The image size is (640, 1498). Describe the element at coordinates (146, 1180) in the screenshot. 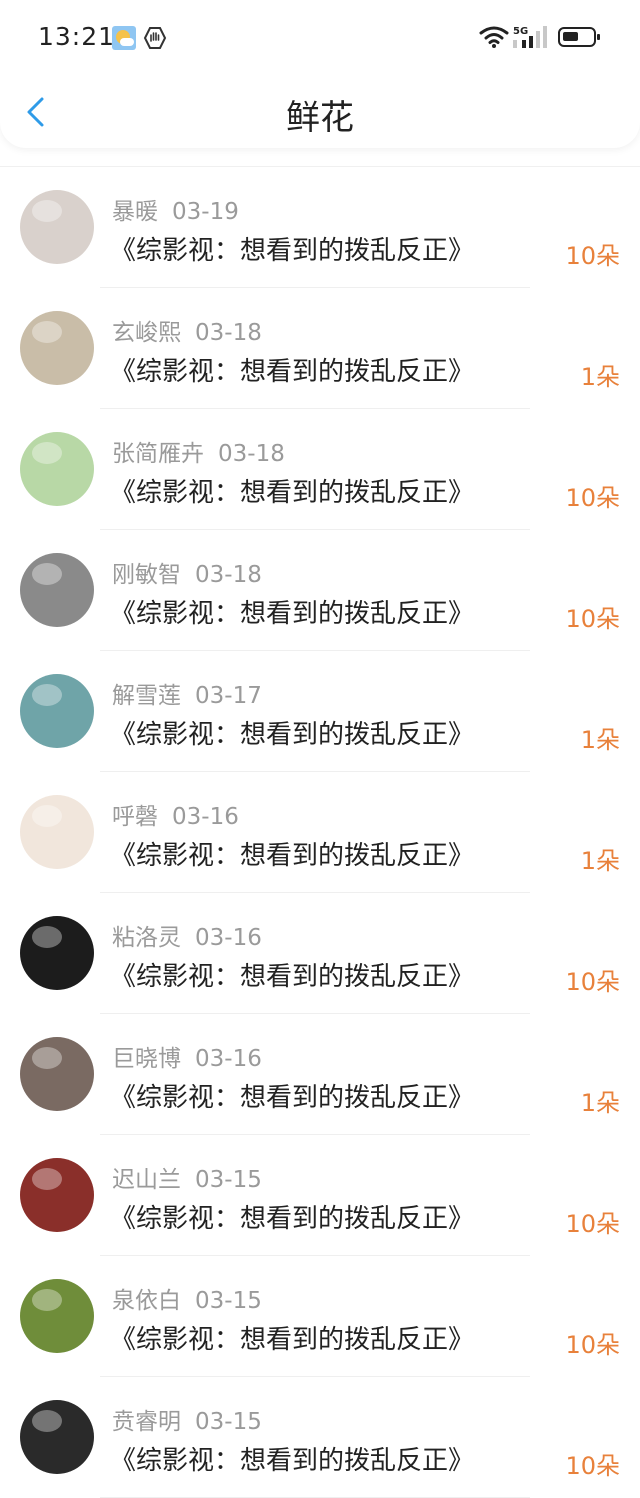

I see `sender-name: 迟山兰` at that location.